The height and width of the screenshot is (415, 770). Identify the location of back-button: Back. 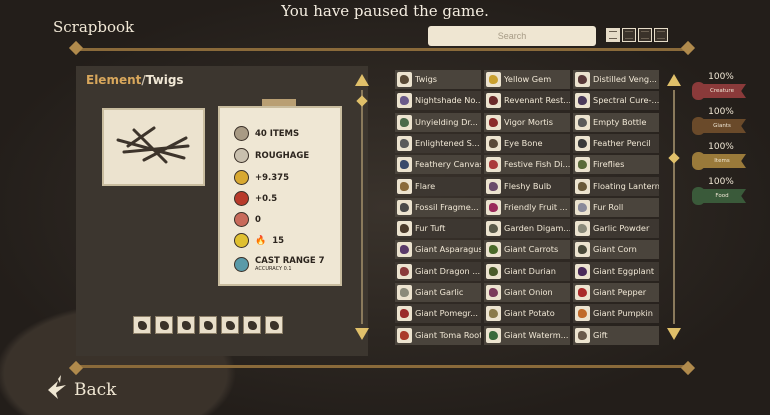
(80, 390).